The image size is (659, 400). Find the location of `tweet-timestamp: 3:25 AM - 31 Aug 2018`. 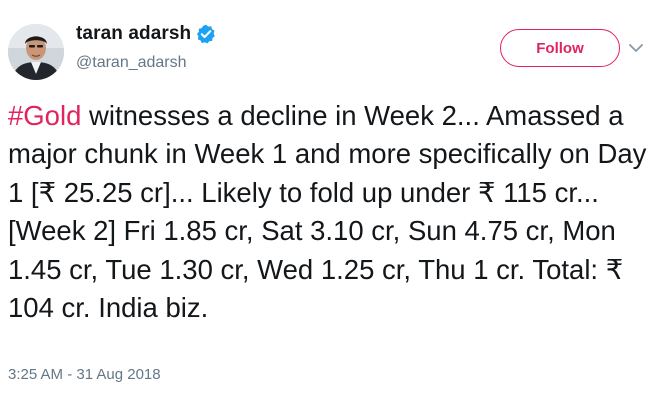

tweet-timestamp: 3:25 AM - 31 Aug 2018 is located at coordinates (84, 374).